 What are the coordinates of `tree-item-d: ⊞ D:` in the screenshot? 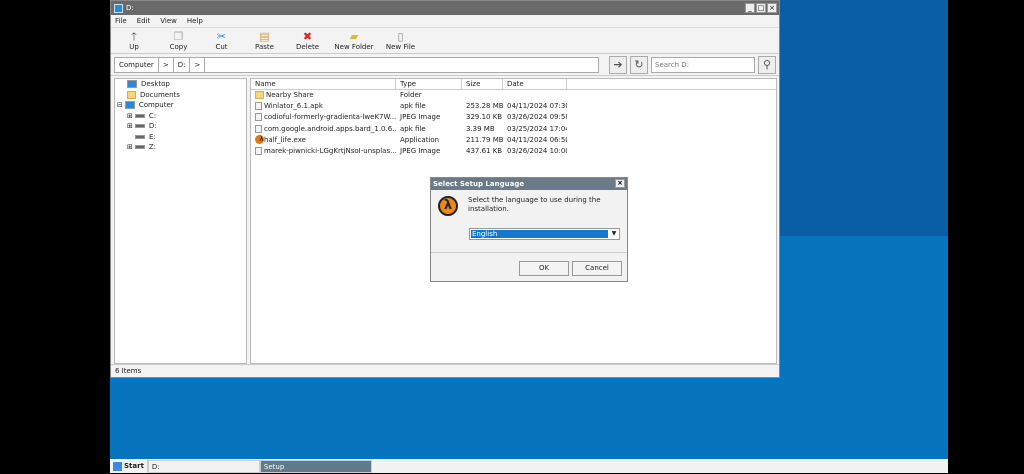 It's located at (180, 126).